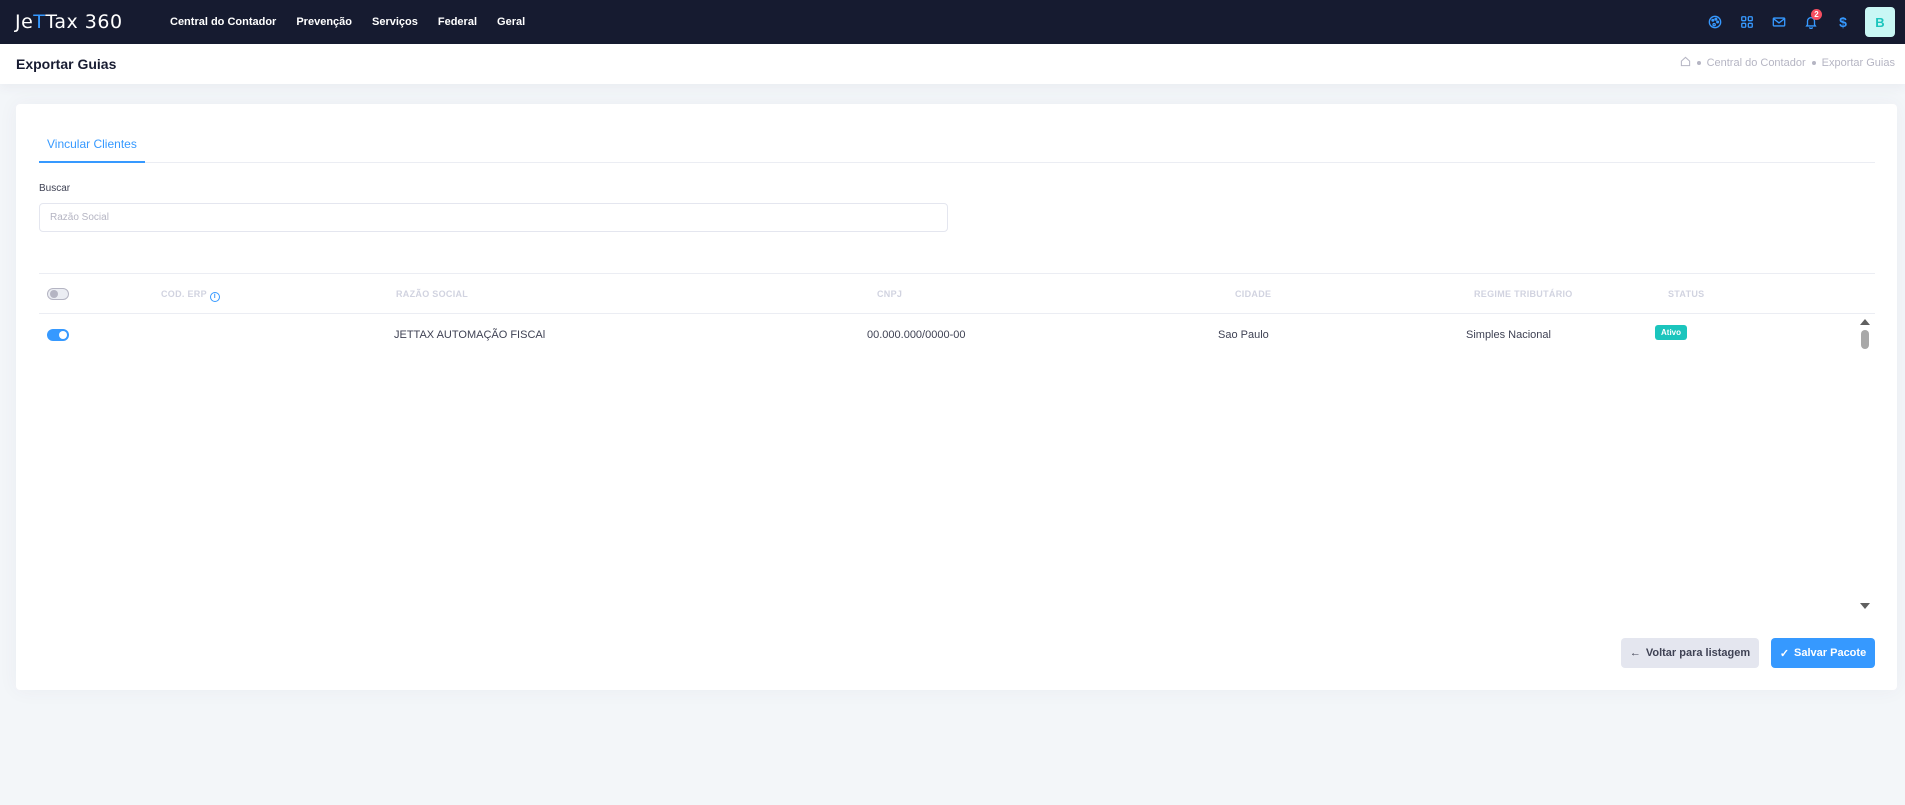 The height and width of the screenshot is (805, 1905). What do you see at coordinates (223, 22) in the screenshot?
I see `nav-central-do-contador: Central do Contador` at bounding box center [223, 22].